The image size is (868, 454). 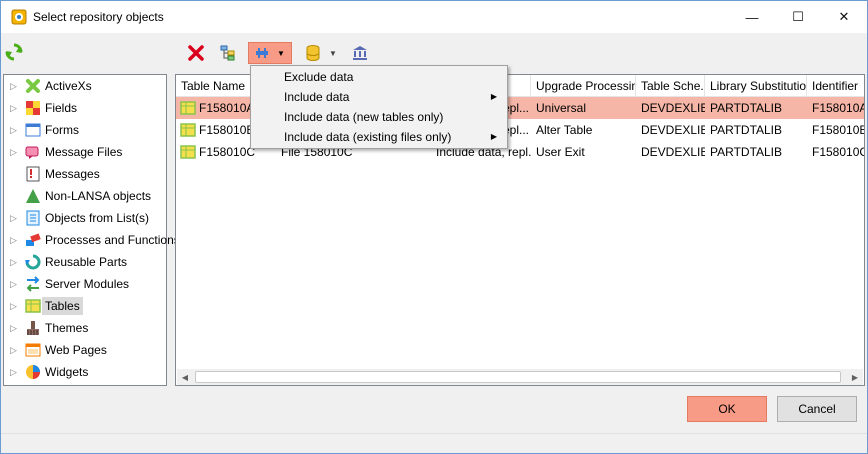 I want to click on message-files-icon, so click(x=32, y=152).